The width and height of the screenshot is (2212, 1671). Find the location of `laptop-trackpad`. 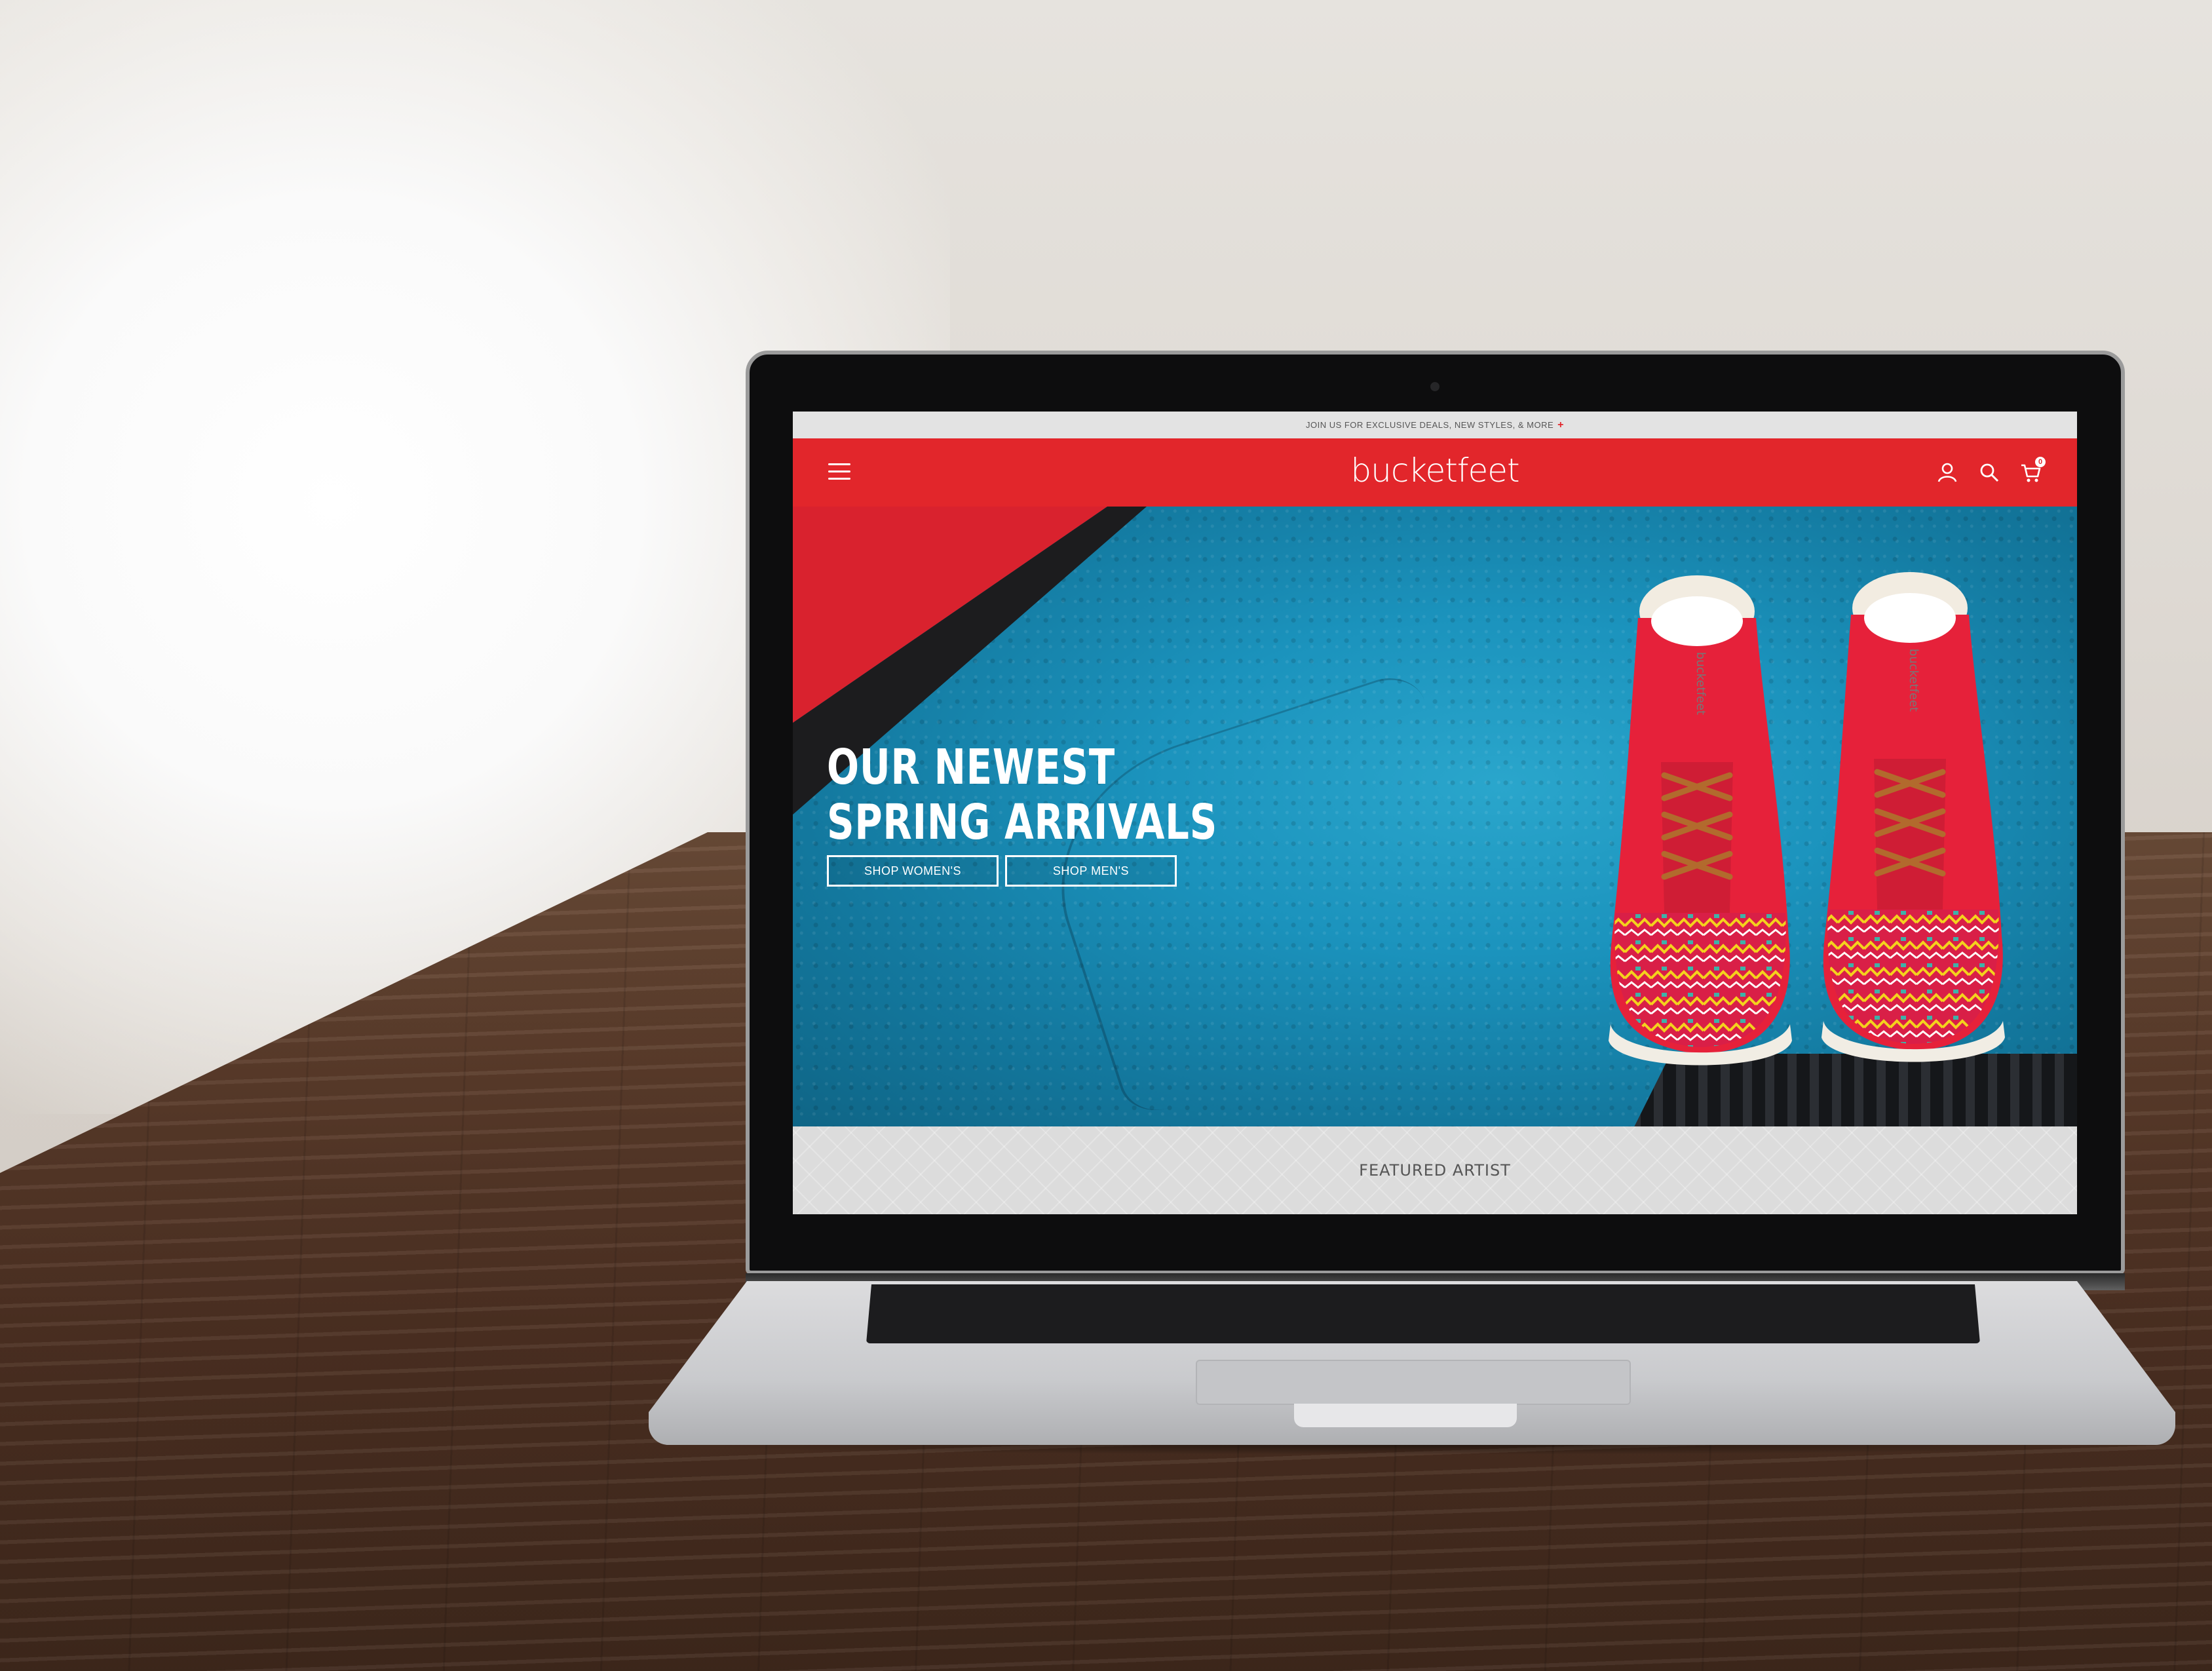

laptop-trackpad is located at coordinates (1413, 1382).